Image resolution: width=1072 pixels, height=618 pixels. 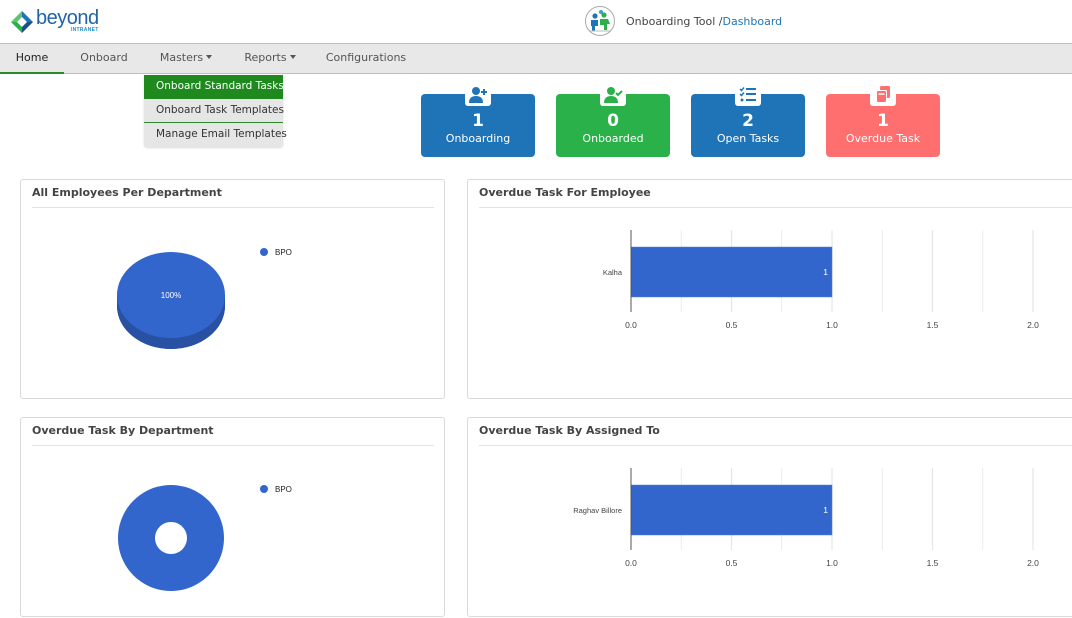 I want to click on y-category-label: Kalha, so click(x=613, y=272).